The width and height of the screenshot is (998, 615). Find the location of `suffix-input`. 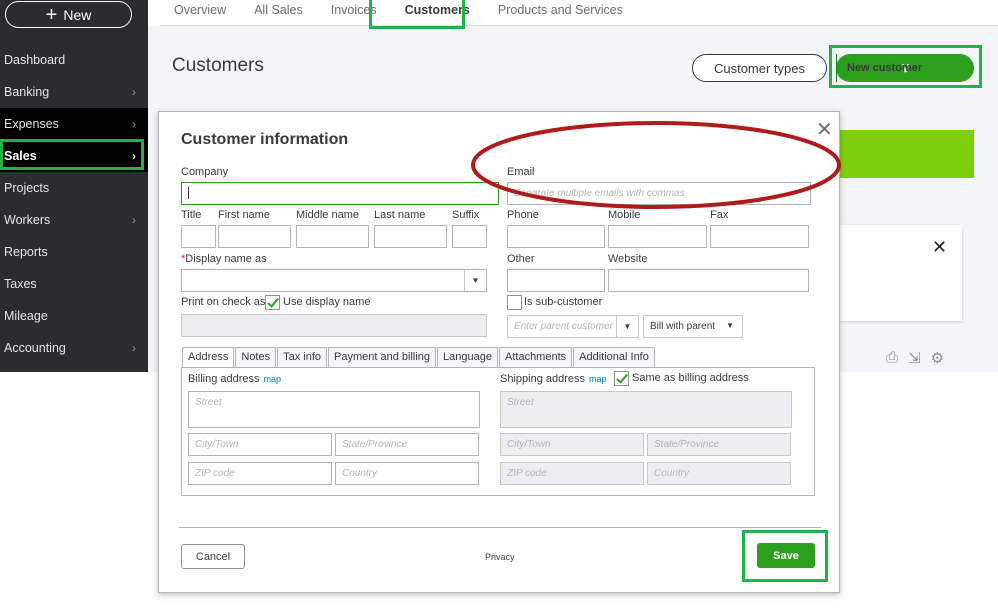

suffix-input is located at coordinates (469, 236).